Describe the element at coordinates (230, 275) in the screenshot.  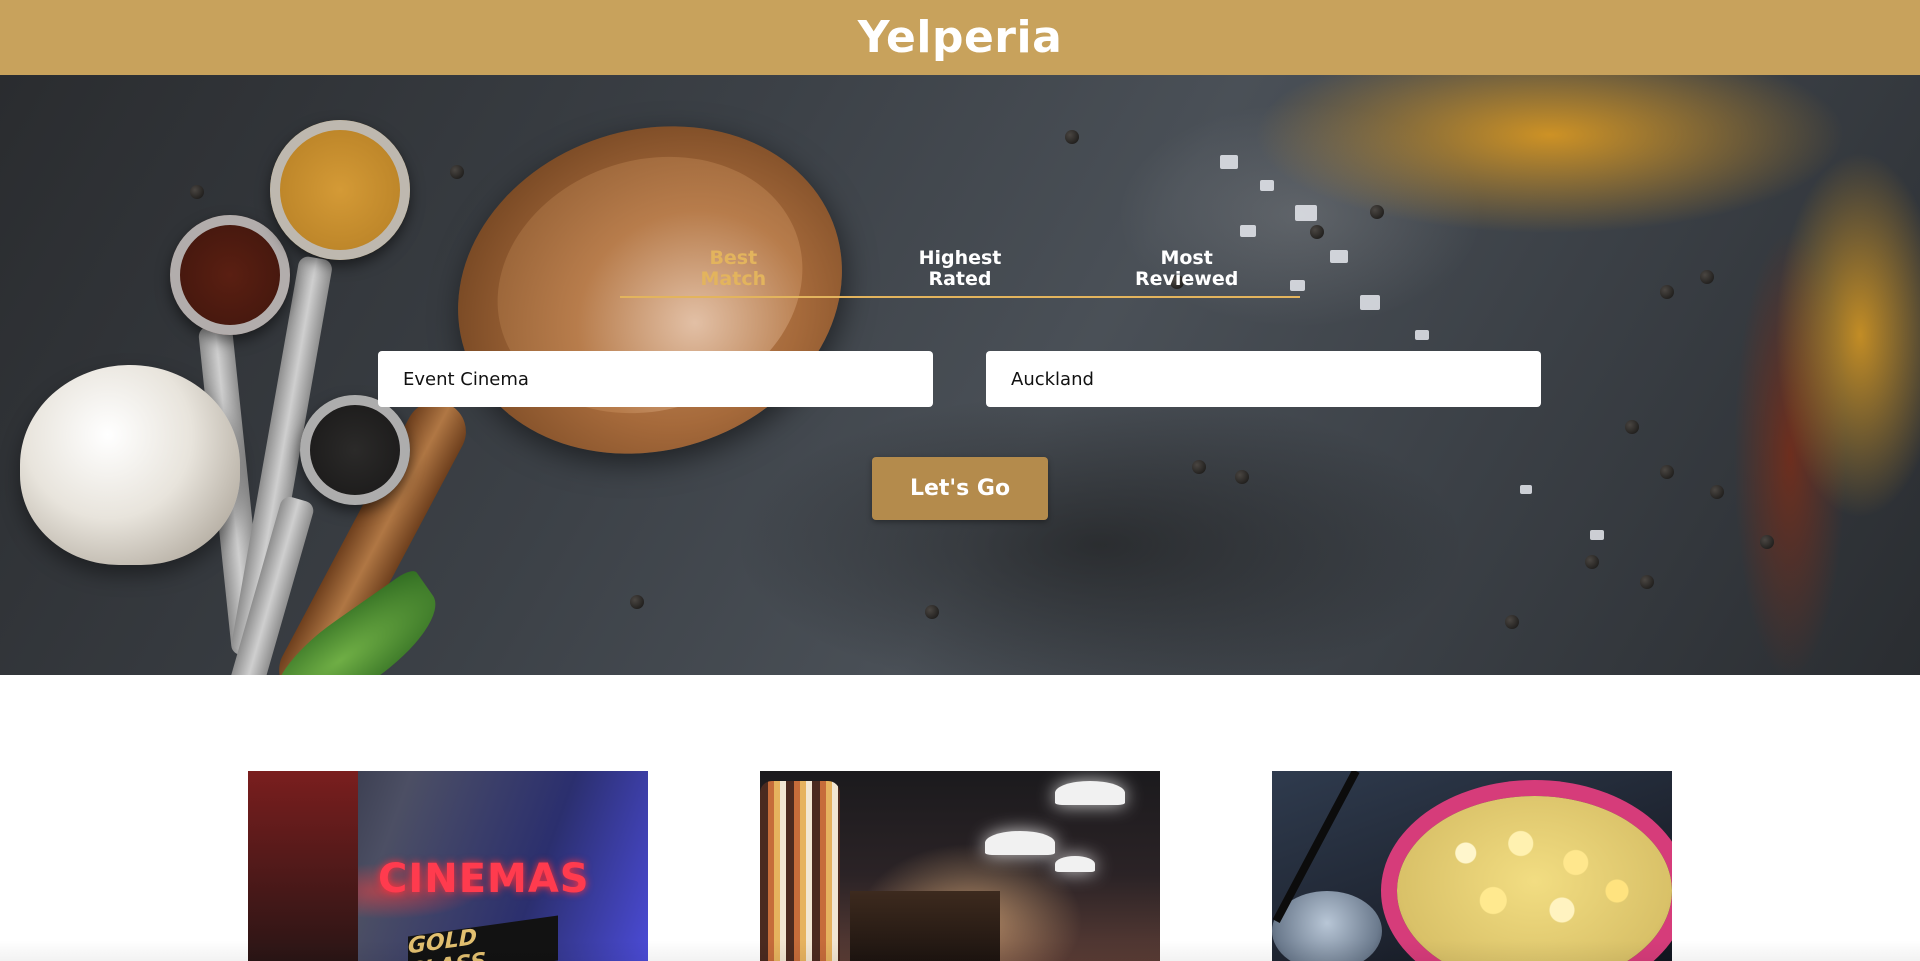
I see `paprika-spoon` at that location.